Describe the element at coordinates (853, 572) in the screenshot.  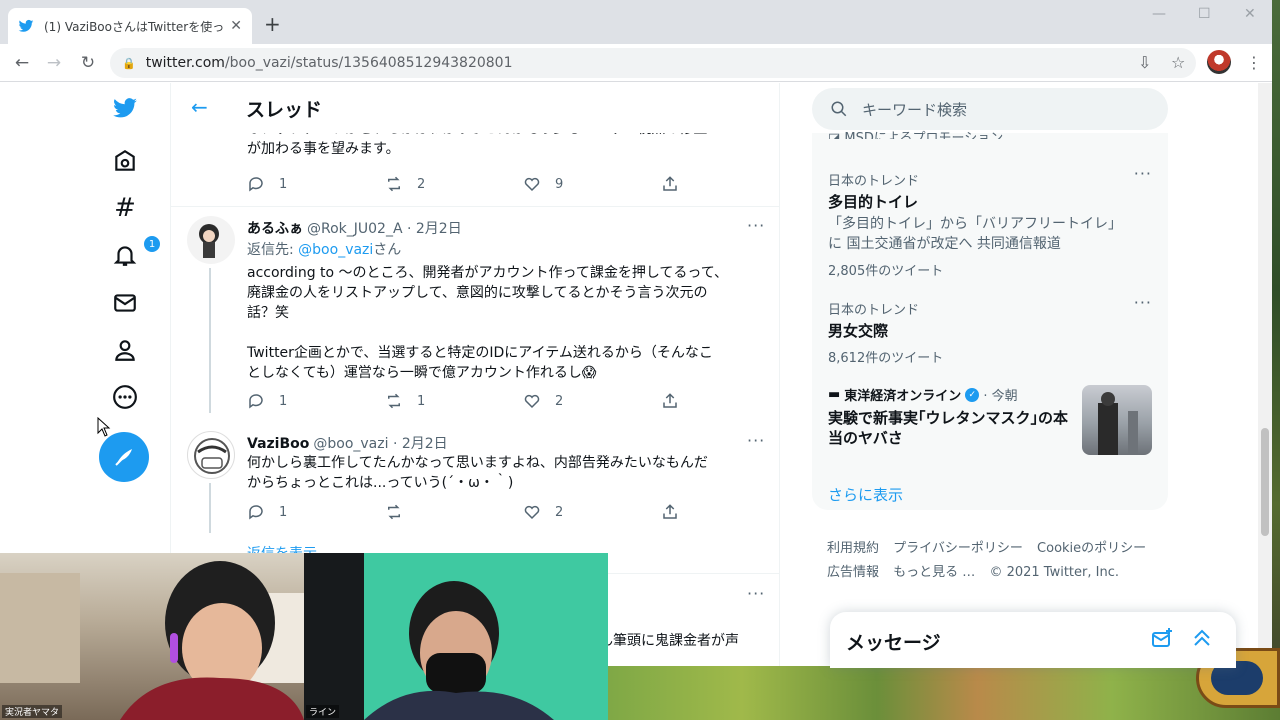
I see `footer-link: 広告情報` at that location.